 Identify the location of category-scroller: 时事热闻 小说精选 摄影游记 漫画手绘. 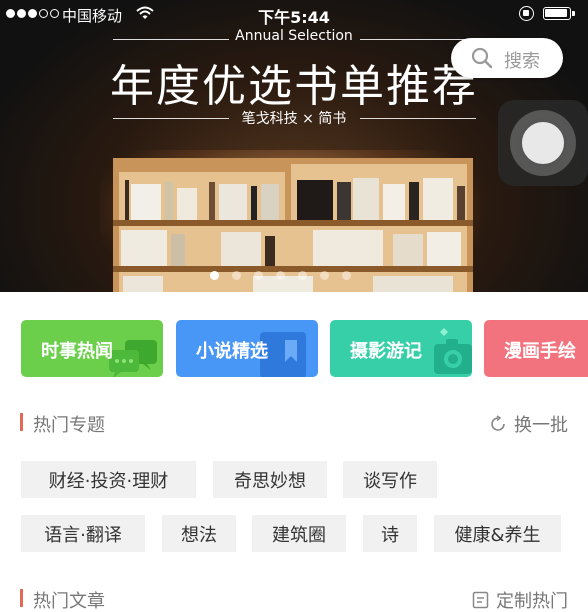
(304, 348).